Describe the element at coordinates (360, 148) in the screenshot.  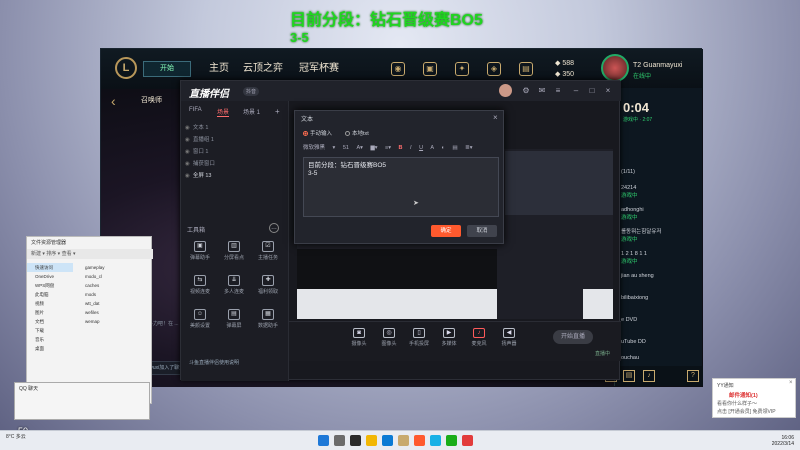
I see `text-color-icon: A▾` at that location.